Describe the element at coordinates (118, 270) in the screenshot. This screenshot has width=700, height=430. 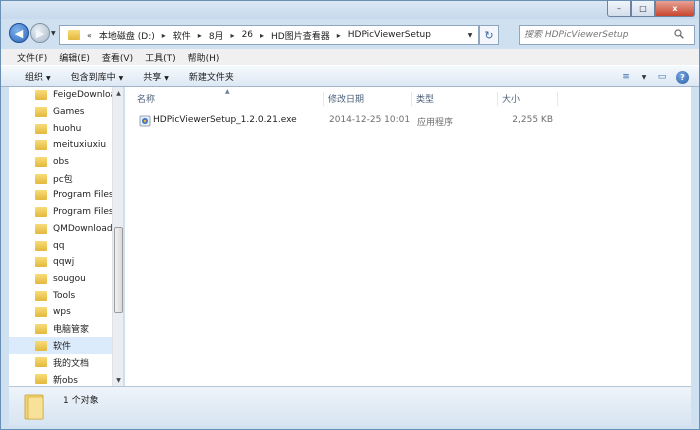
I see `scroll-thumb` at that location.